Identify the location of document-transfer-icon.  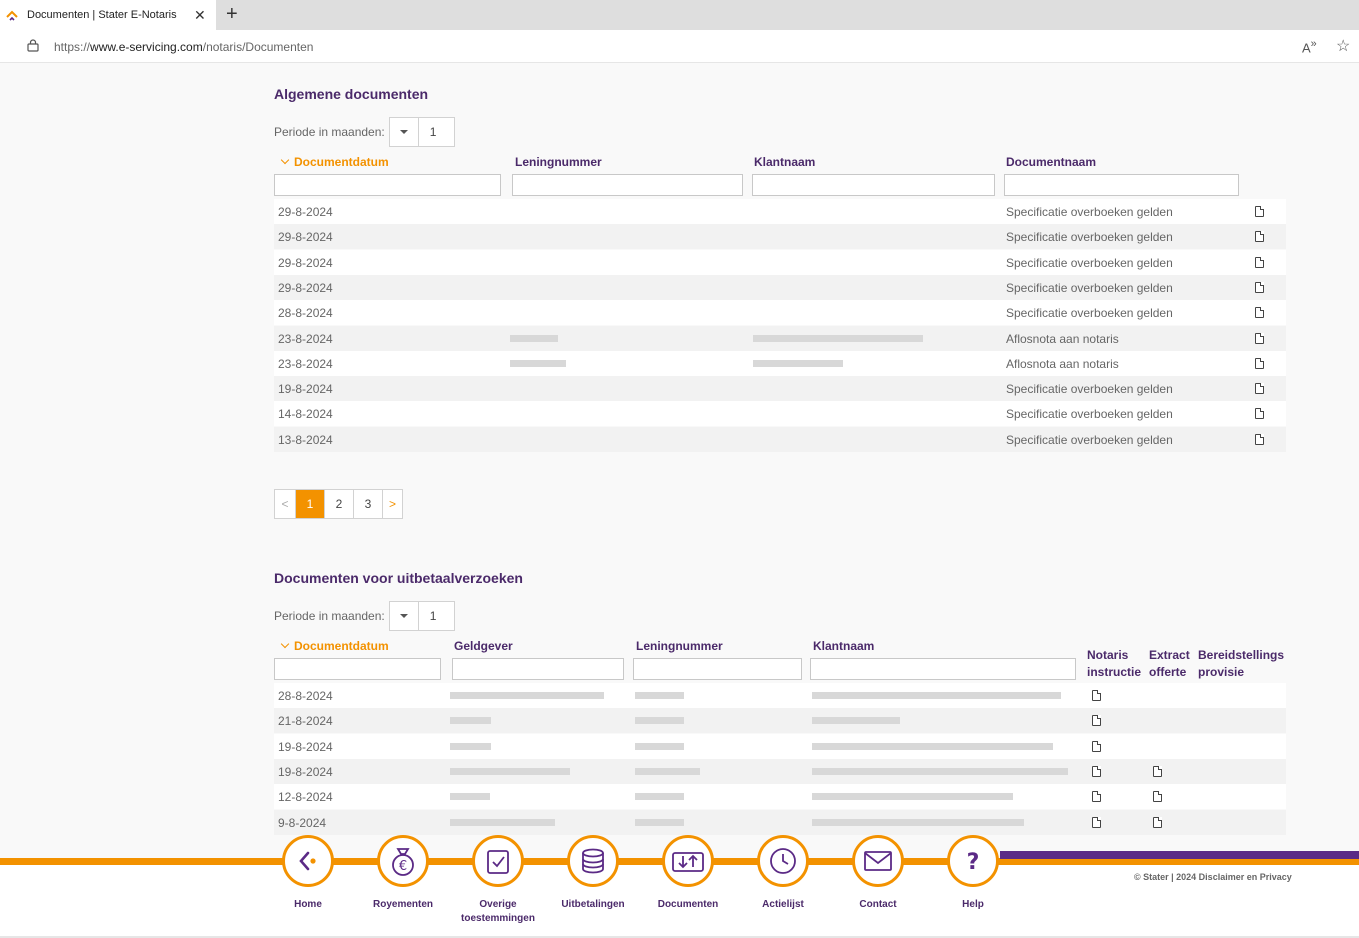
(688, 861).